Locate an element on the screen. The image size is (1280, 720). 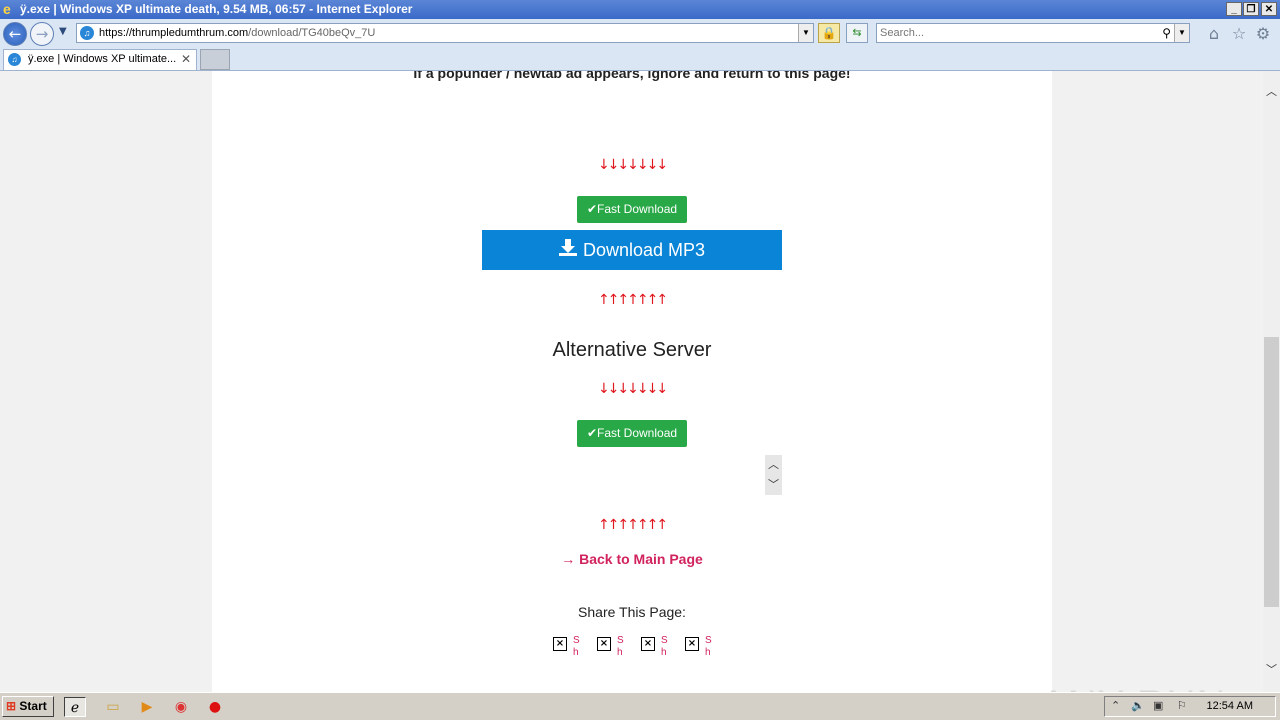
share-link-4: S h is located at coordinates (709, 647).